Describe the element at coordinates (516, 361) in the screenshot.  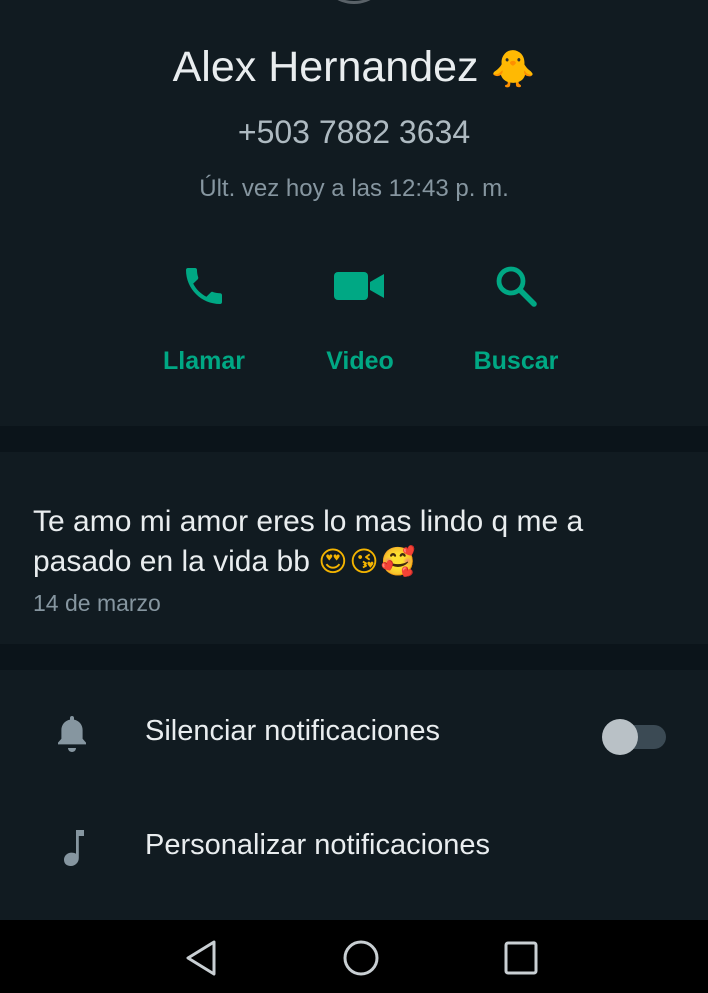
I see `search-label: Buscar` at that location.